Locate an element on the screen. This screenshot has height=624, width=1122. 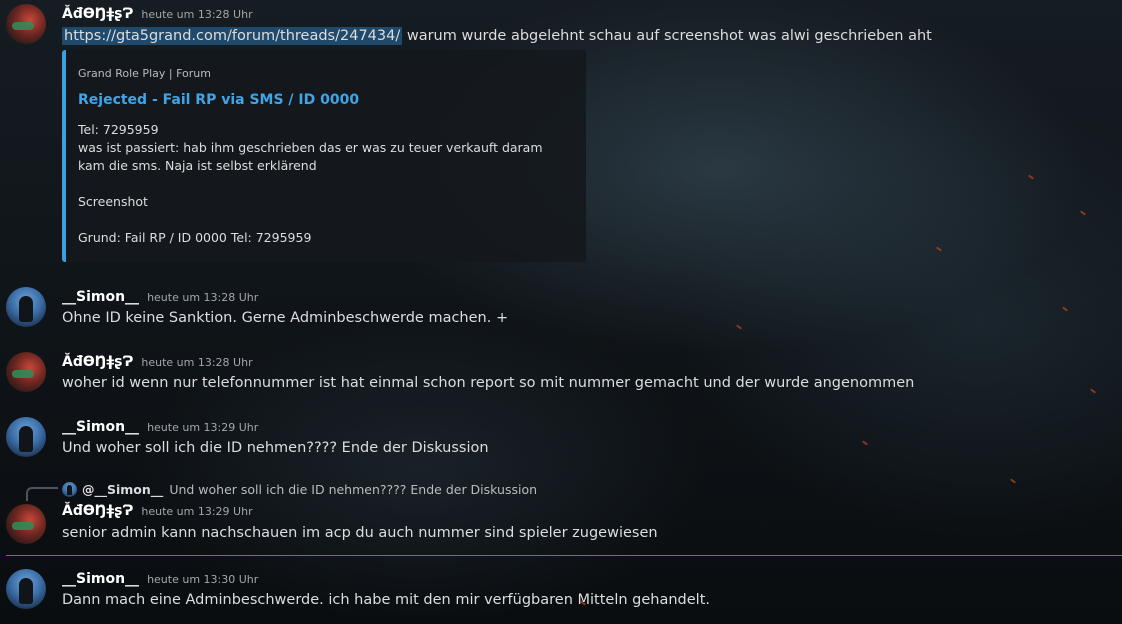
message-header: ĂđϴŊǂʂɁ heute um 13:29 Uhr is located at coordinates (157, 513).